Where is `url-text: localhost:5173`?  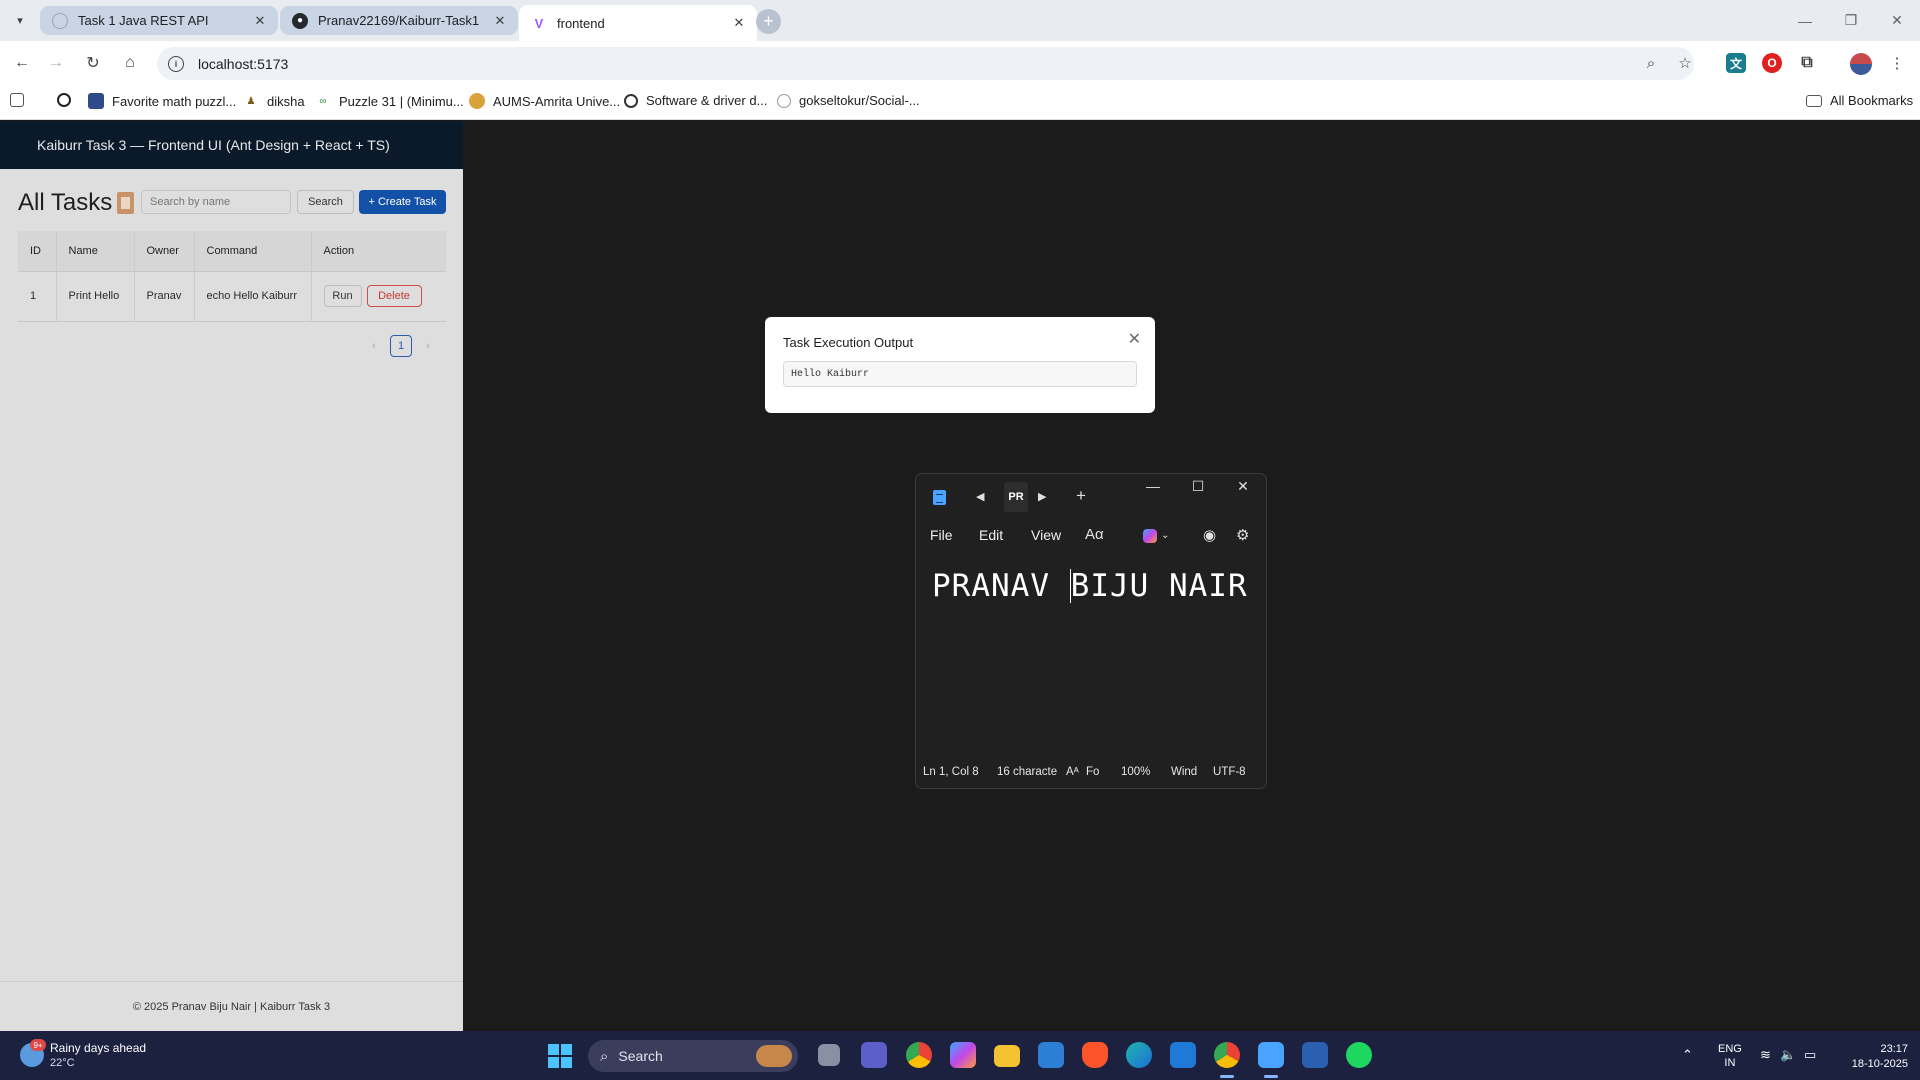 url-text: localhost:5173 is located at coordinates (243, 64).